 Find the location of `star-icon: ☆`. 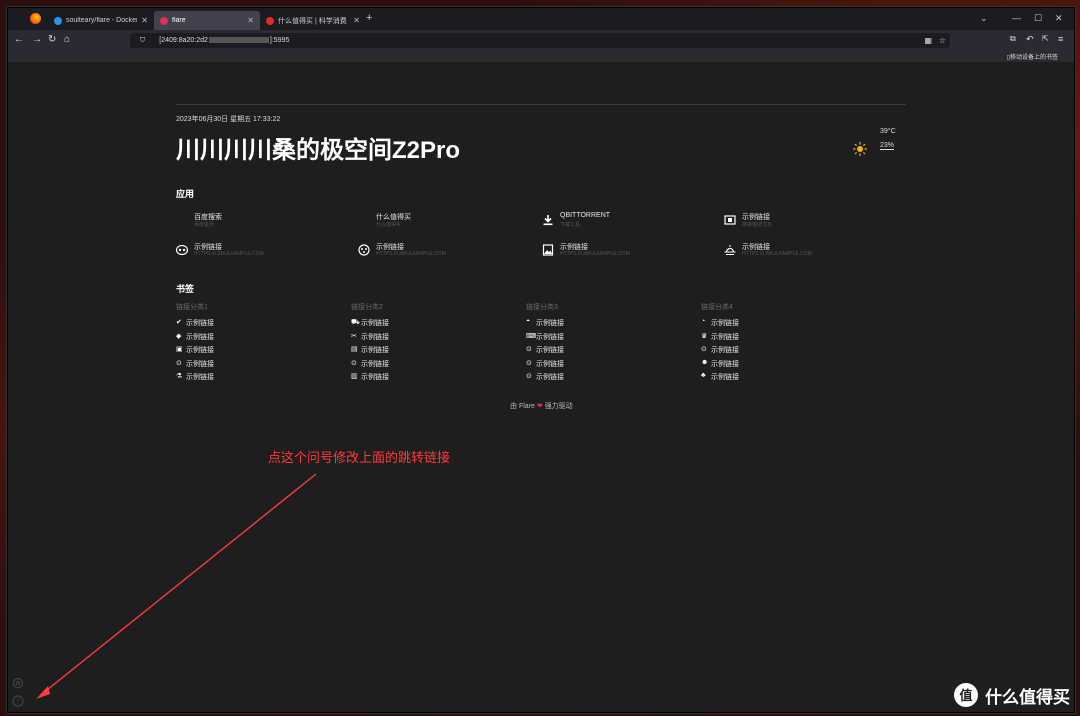

star-icon: ☆ is located at coordinates (942, 40).